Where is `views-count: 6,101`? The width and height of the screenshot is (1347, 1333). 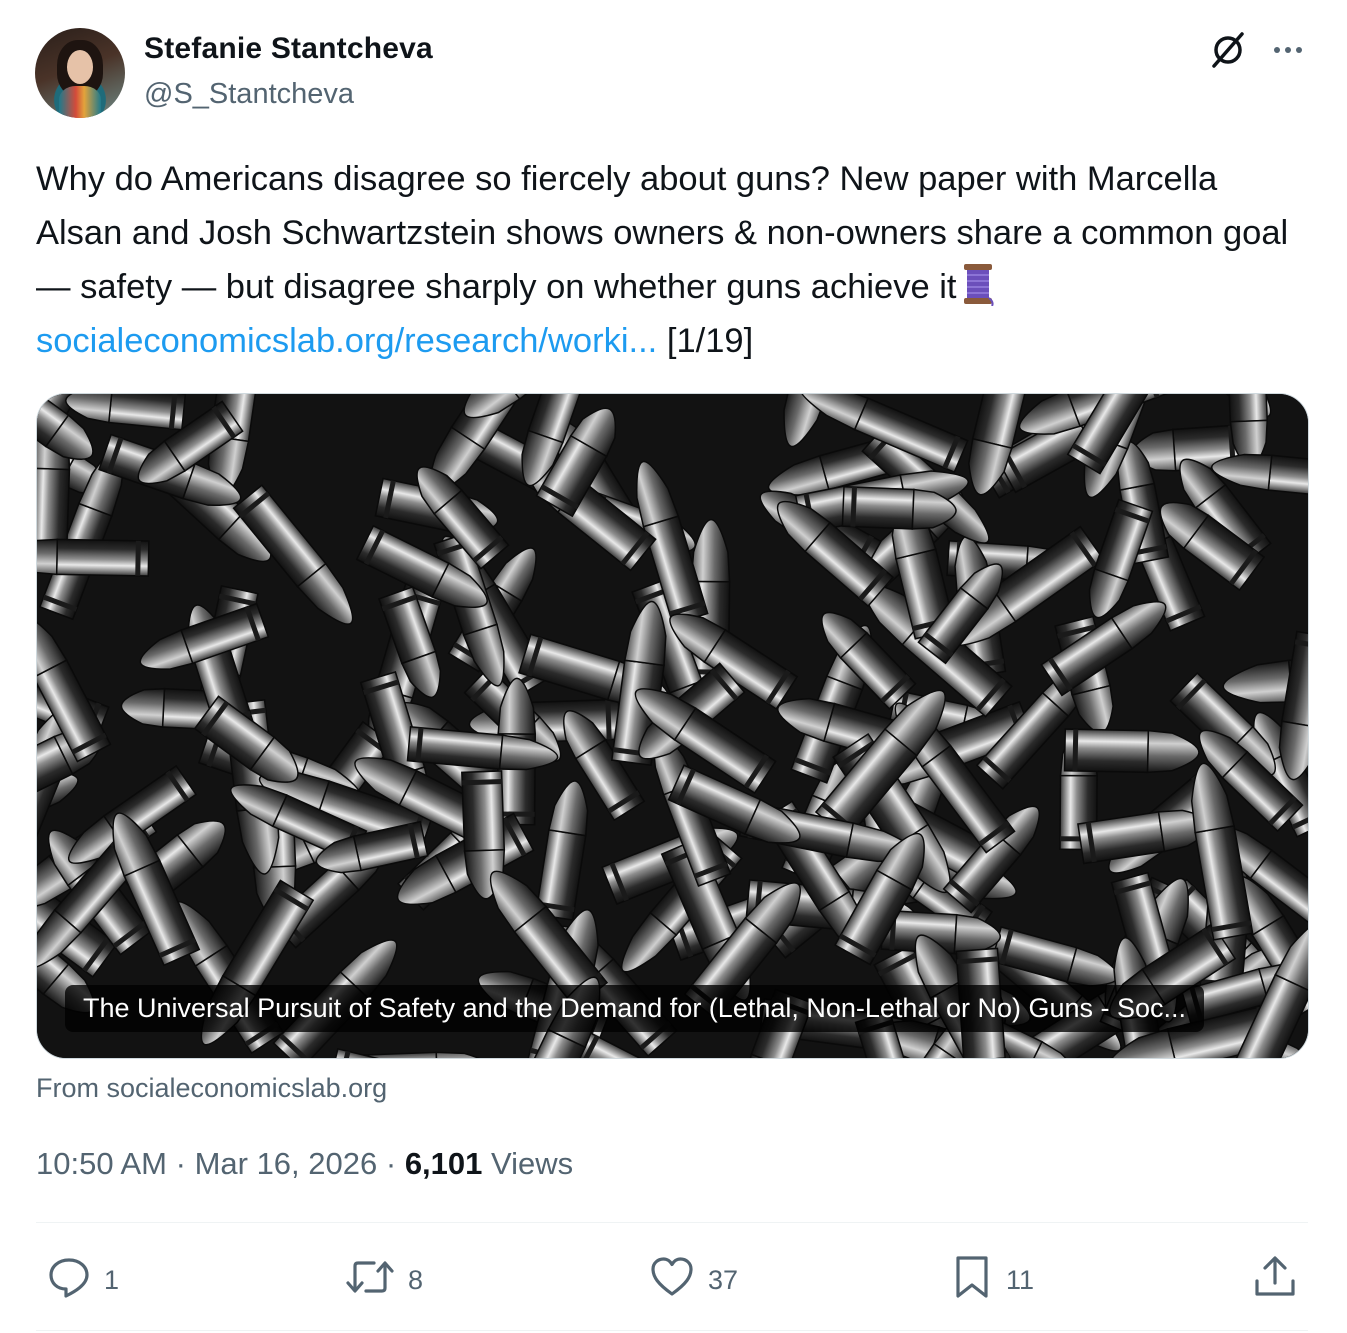 views-count: 6,101 is located at coordinates (443, 1163).